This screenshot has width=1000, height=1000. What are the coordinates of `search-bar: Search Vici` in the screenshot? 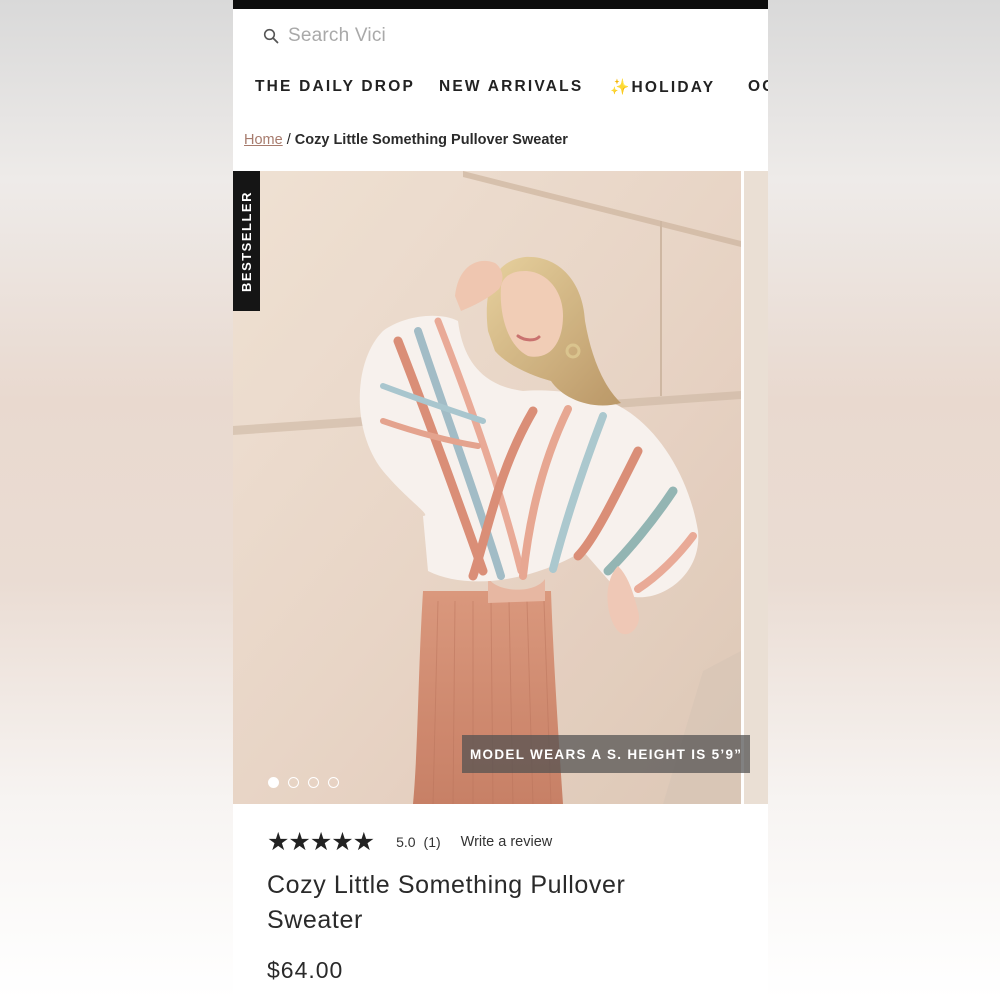 It's located at (324, 36).